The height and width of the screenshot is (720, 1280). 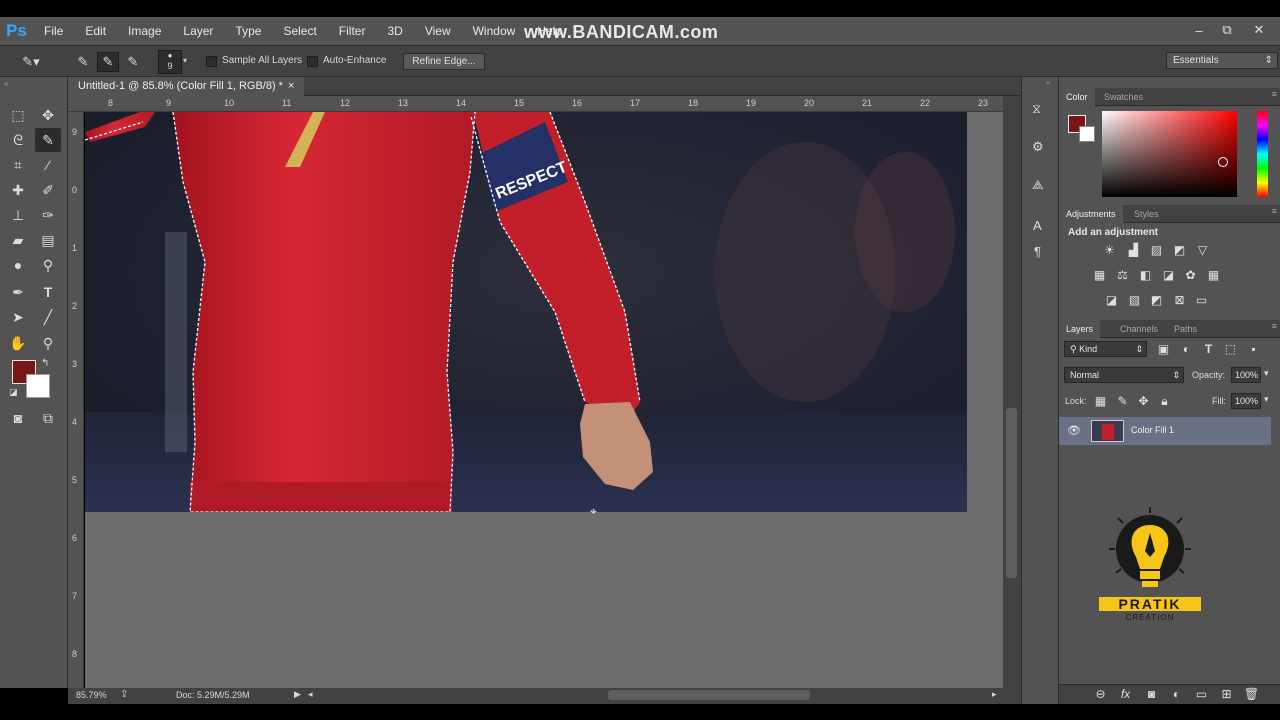 What do you see at coordinates (1156, 250) in the screenshot?
I see `curves-icon: ▨` at bounding box center [1156, 250].